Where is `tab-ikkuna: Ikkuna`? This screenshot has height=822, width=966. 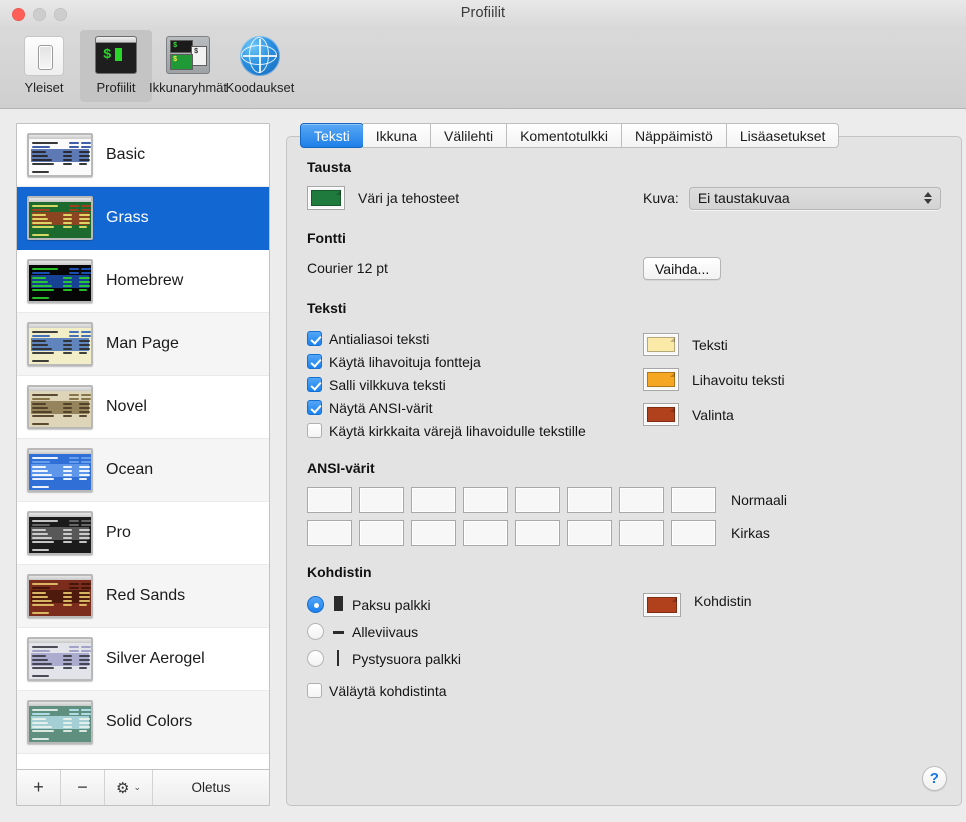 tab-ikkuna: Ikkuna is located at coordinates (397, 135).